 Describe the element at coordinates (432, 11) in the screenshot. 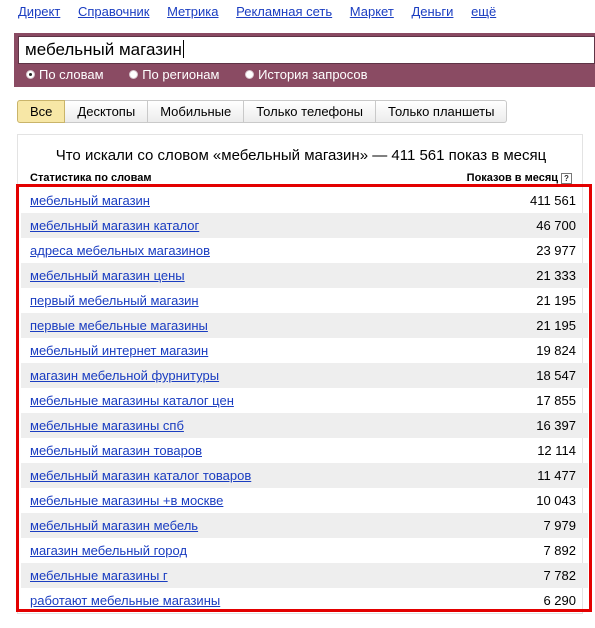

I see `nav-link-dengi: Деньги` at that location.